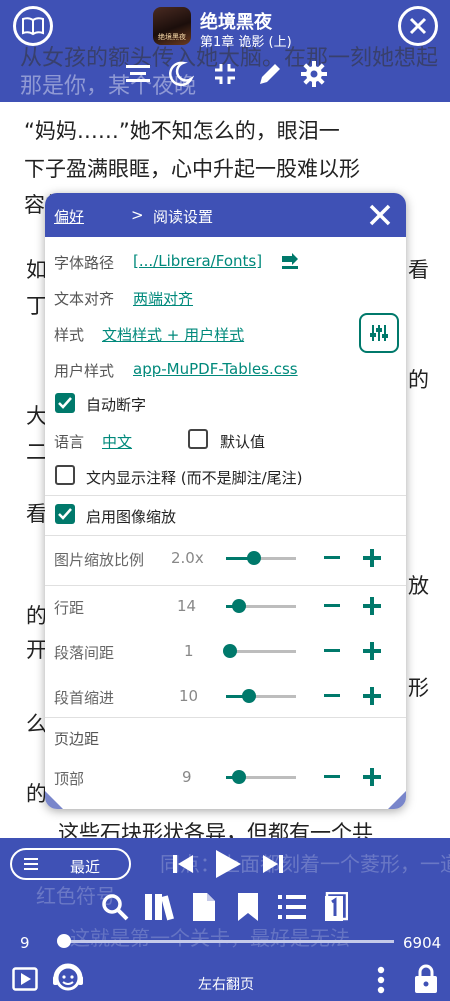  What do you see at coordinates (380, 215) in the screenshot?
I see `dialog-close-icon` at bounding box center [380, 215].